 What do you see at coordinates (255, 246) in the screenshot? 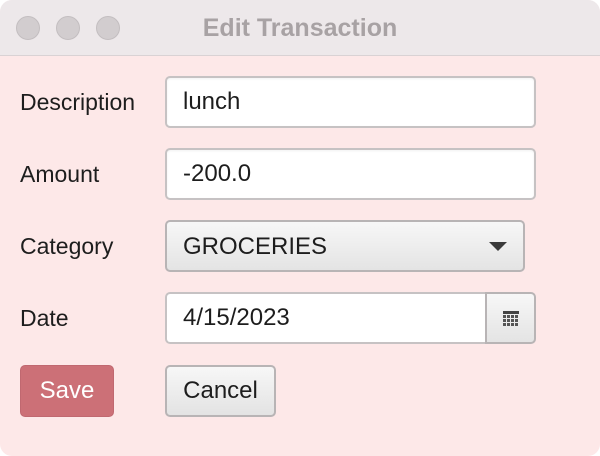
I see `category-selected-value: GROCERIES` at bounding box center [255, 246].